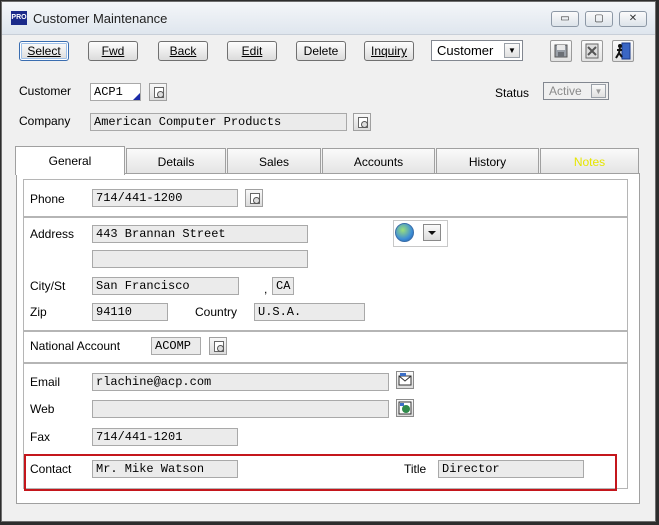  Describe the element at coordinates (252, 51) in the screenshot. I see `edit-button: Edit` at that location.